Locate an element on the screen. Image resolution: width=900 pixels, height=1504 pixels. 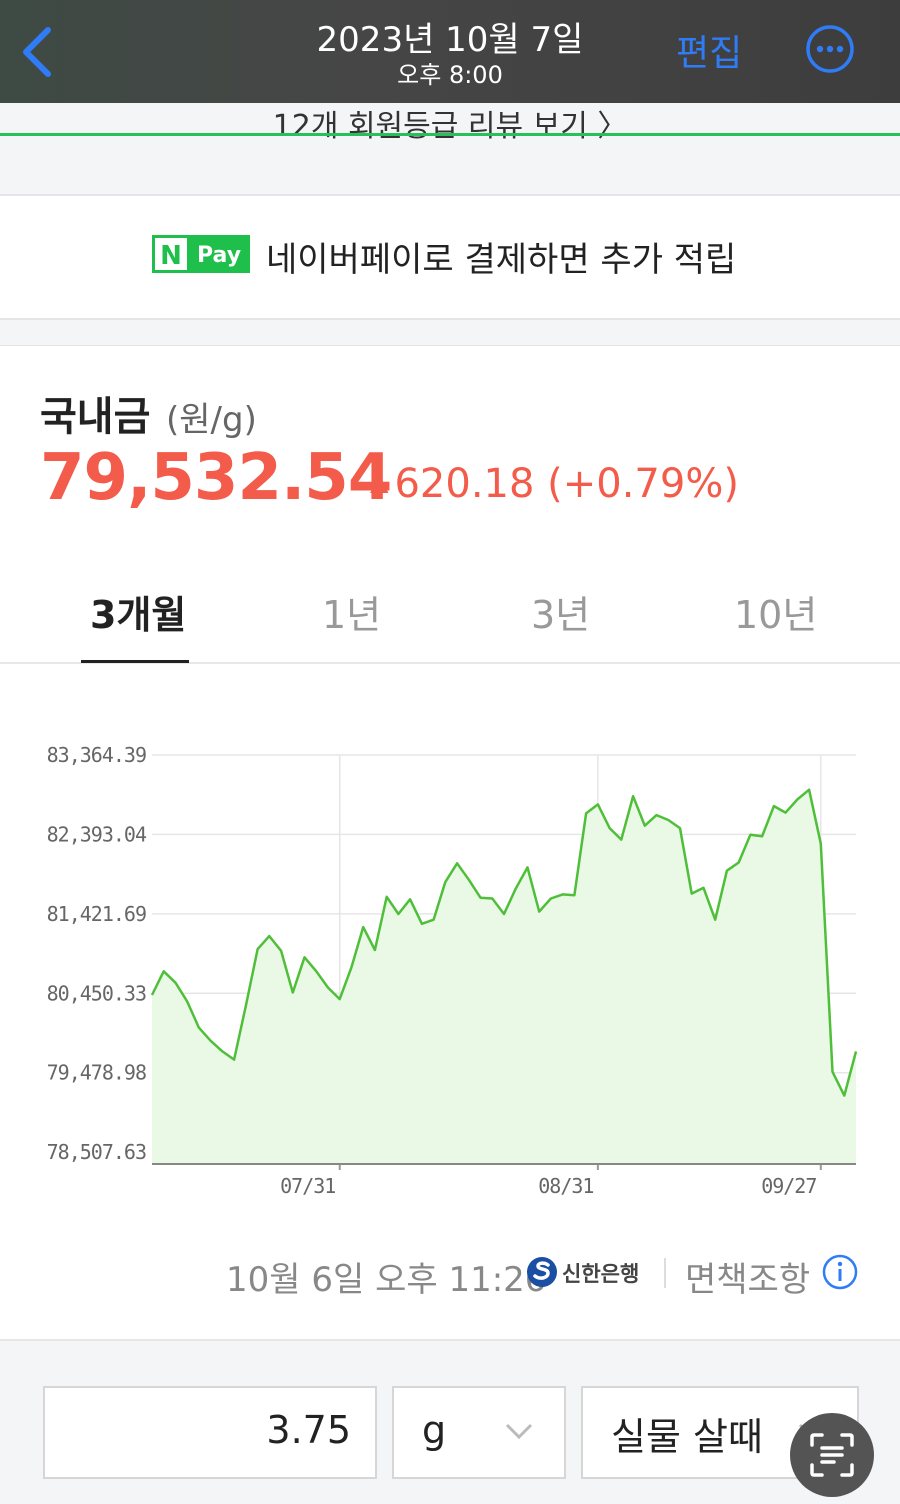
quantity-value: 3.75 is located at coordinates (308, 1430).